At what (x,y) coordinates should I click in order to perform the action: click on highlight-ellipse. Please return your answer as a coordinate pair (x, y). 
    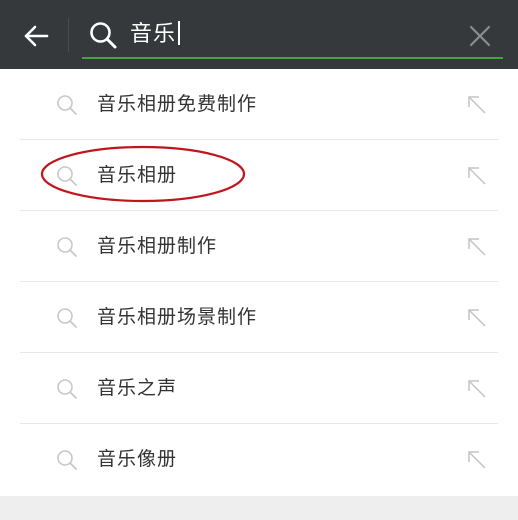
    Looking at the image, I should click on (143, 174).